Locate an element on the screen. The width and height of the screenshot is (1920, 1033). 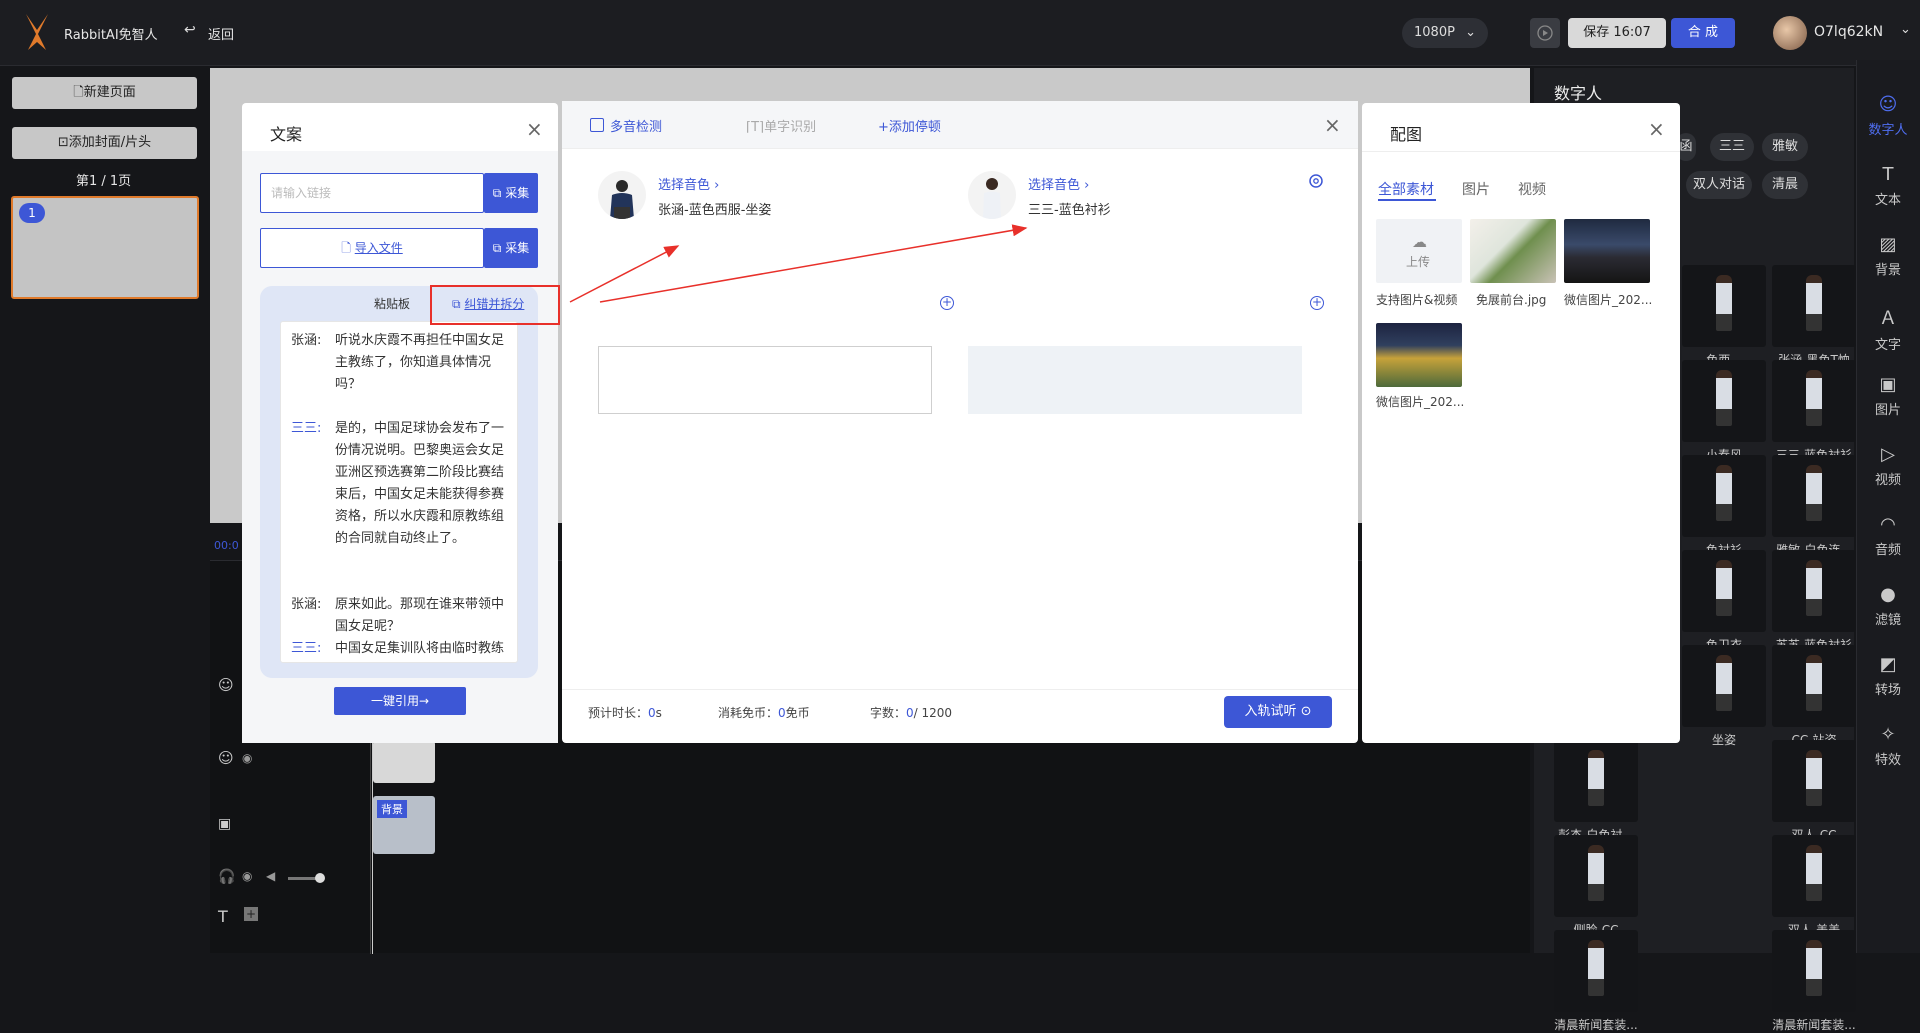
annotation-arrows is located at coordinates (798, 263).